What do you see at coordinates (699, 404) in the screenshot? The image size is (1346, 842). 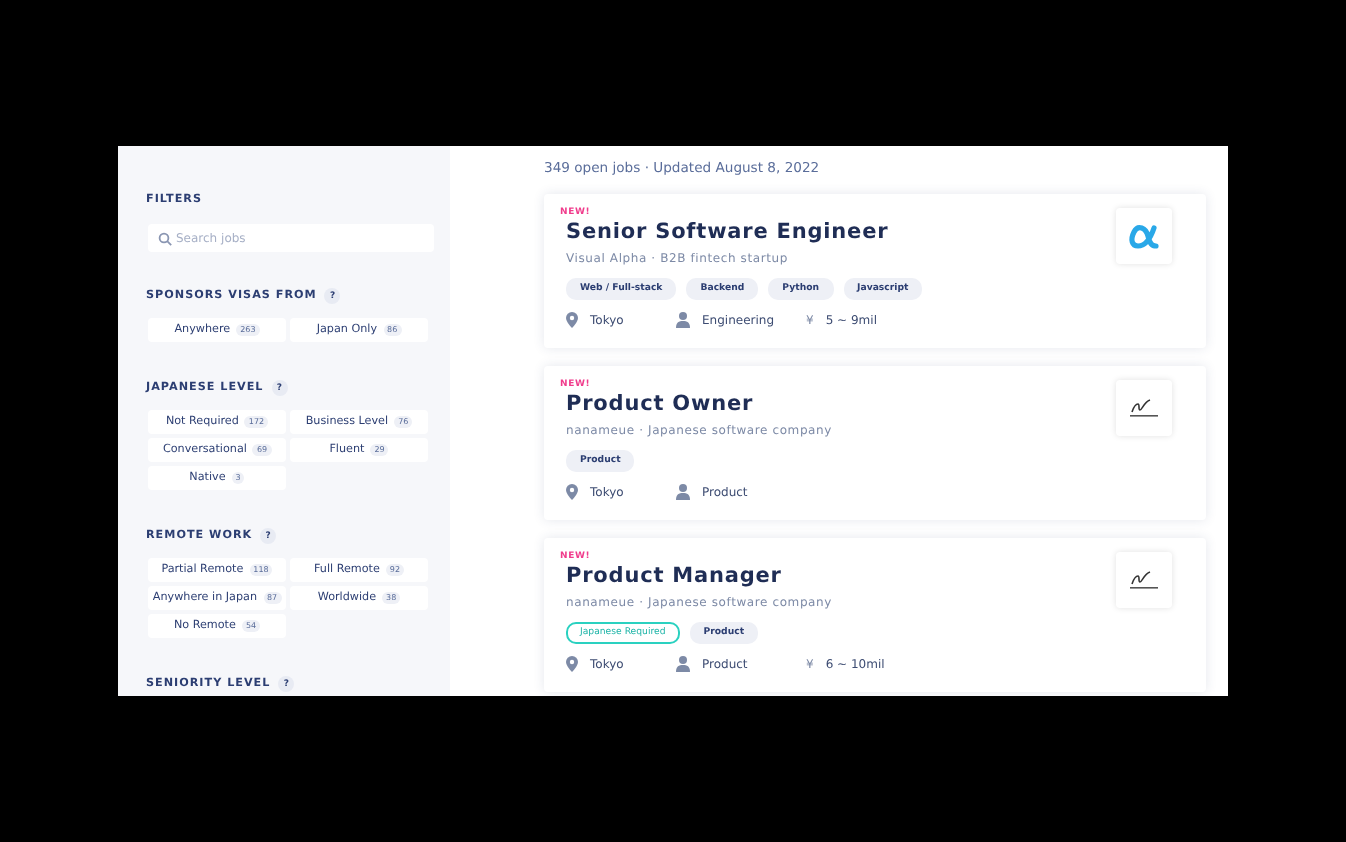 I see `job-title: Product Owner` at bounding box center [699, 404].